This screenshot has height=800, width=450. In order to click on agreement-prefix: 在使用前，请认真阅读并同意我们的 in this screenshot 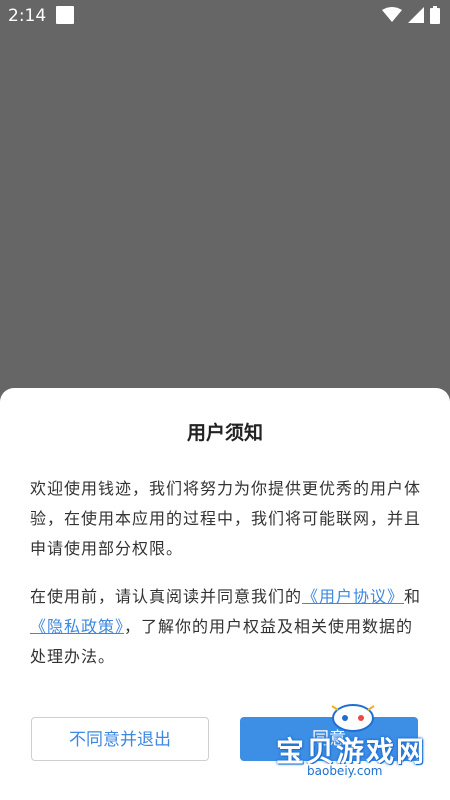, I will do `click(166, 596)`.